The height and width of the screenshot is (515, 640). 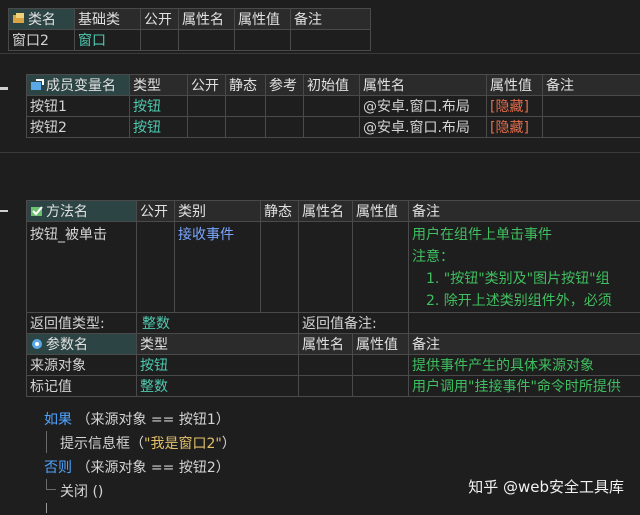 I want to click on base-class-header: 基础类, so click(x=107, y=19).